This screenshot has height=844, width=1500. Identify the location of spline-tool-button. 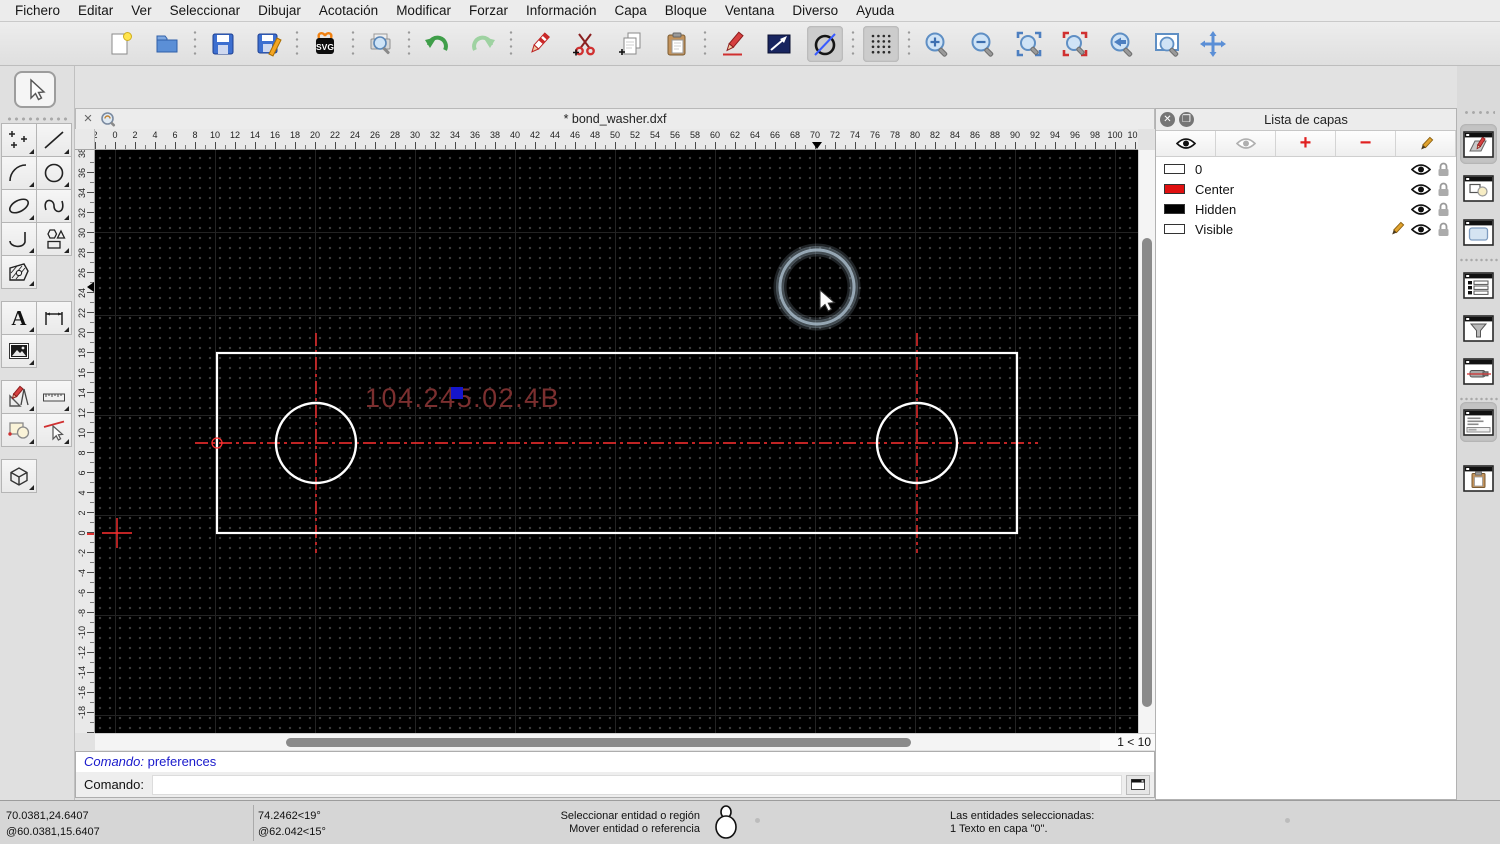
(54, 206).